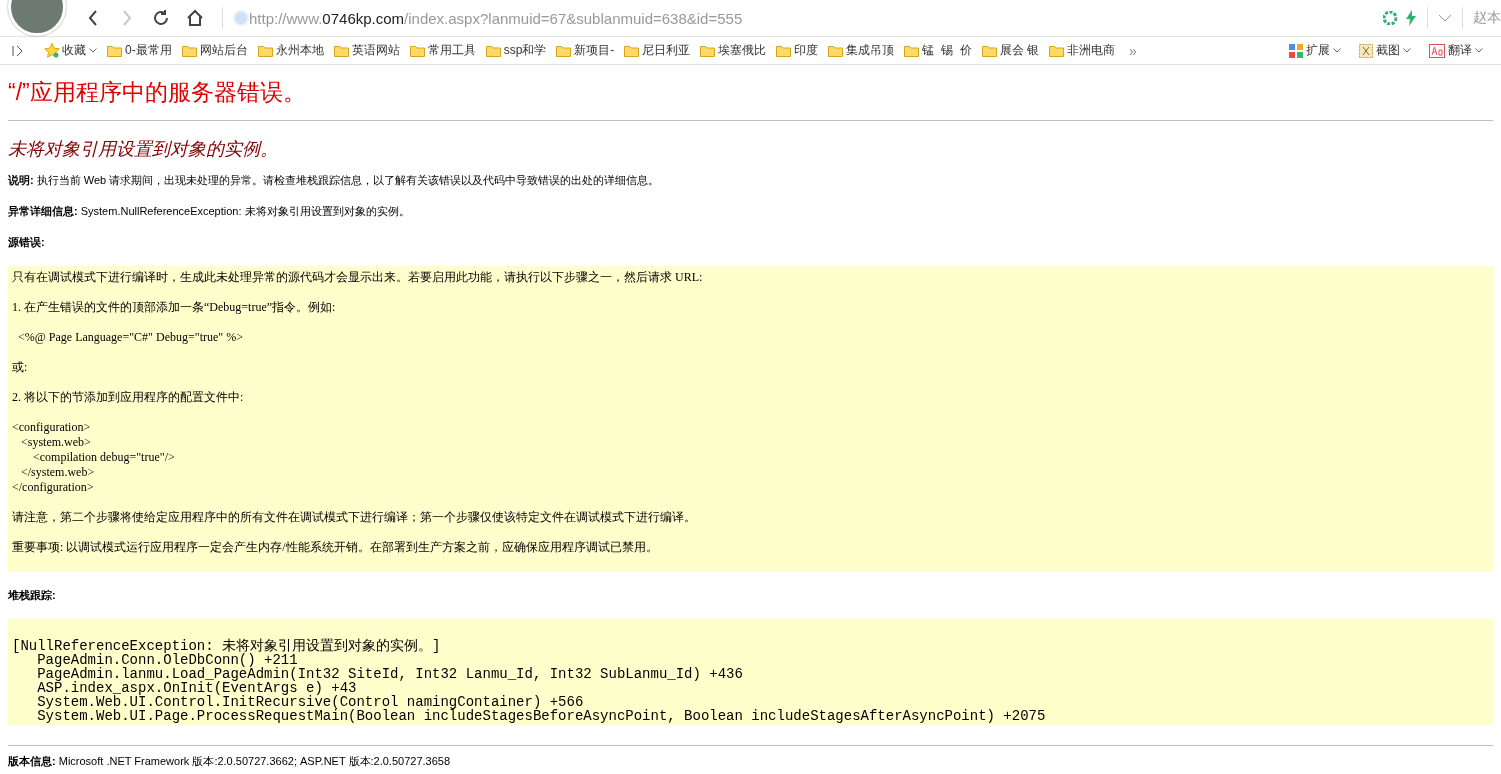 The image size is (1501, 774). Describe the element at coordinates (214, 50) in the screenshot. I see `bookmark-folder: 网站后台` at that location.